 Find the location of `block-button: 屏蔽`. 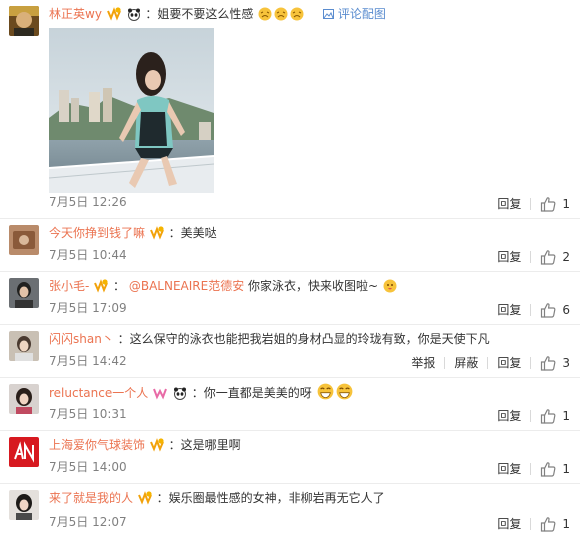

block-button: 屏蔽 is located at coordinates (466, 362).